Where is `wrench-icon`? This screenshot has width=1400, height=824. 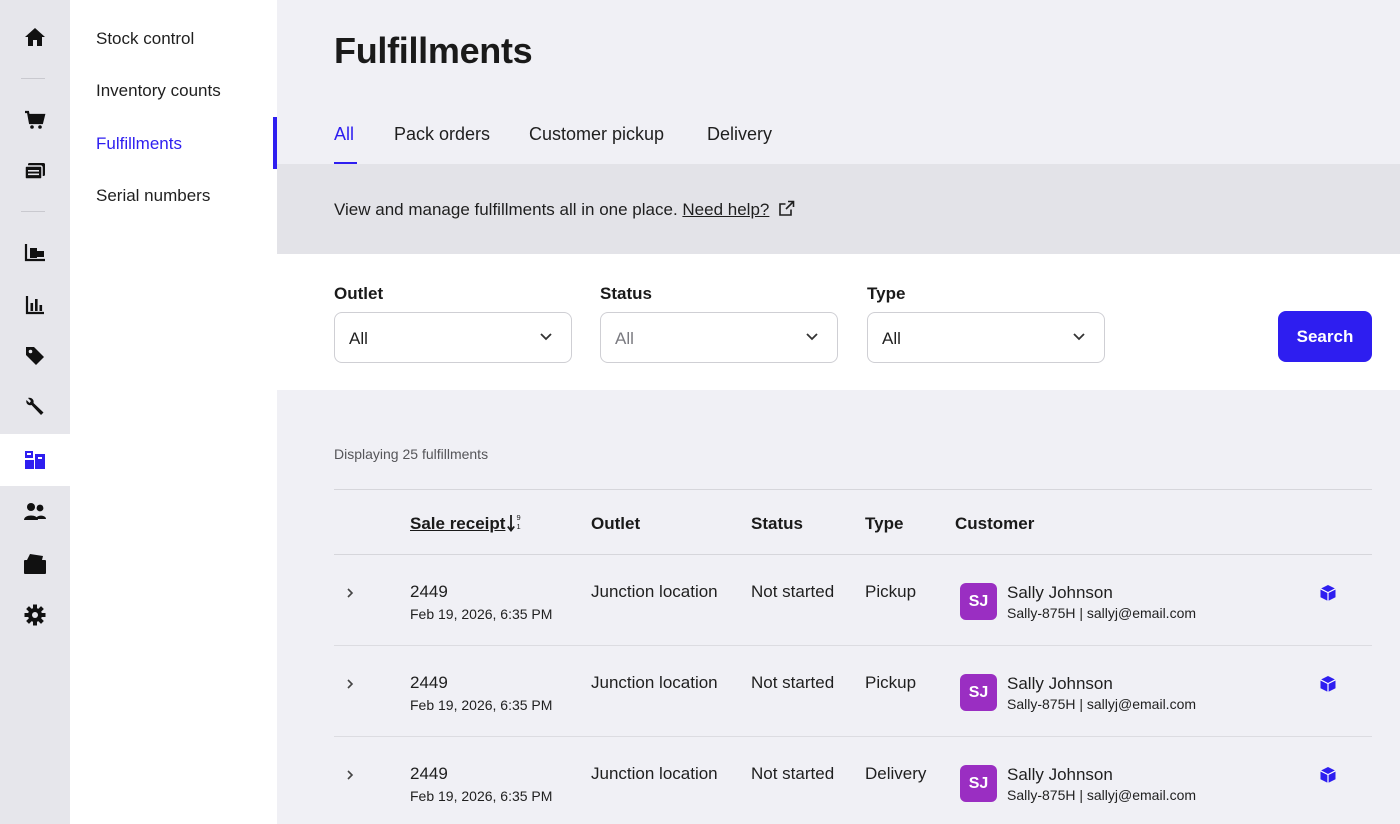
wrench-icon is located at coordinates (35, 406).